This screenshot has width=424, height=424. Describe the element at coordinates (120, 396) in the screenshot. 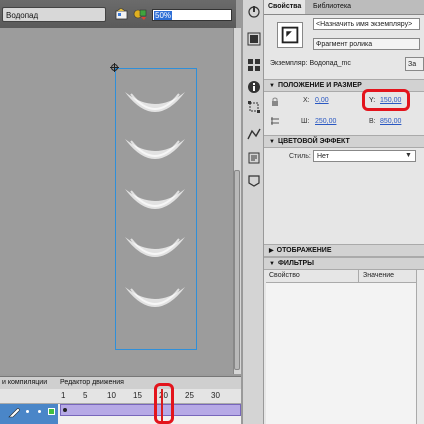

I see `frame-ruler: 1 5 10 15 20 25 30` at that location.